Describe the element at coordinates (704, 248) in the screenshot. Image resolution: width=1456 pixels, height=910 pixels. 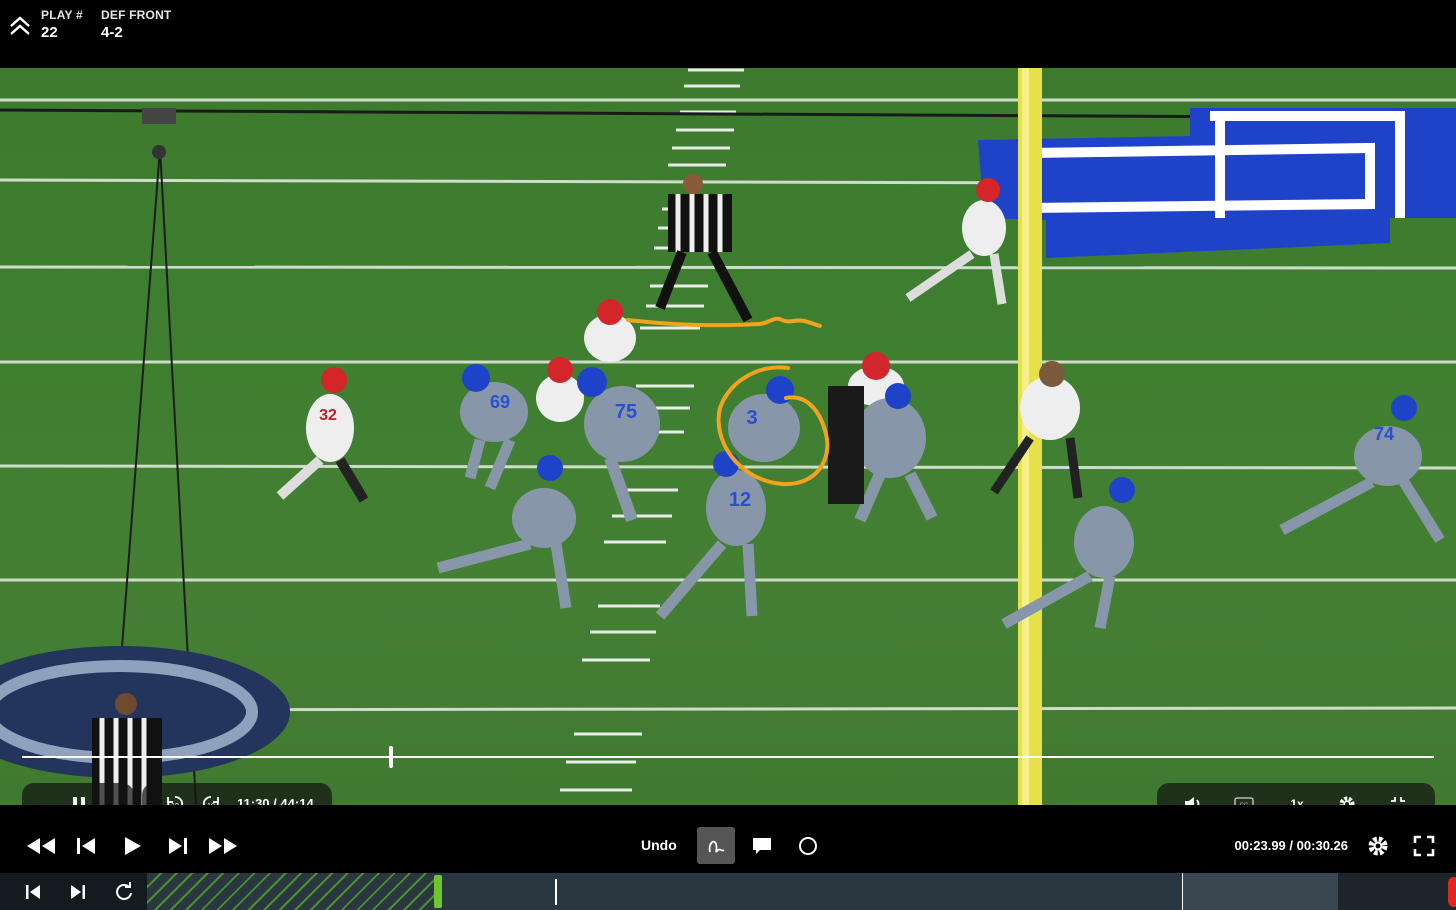
I see `referee-top` at that location.